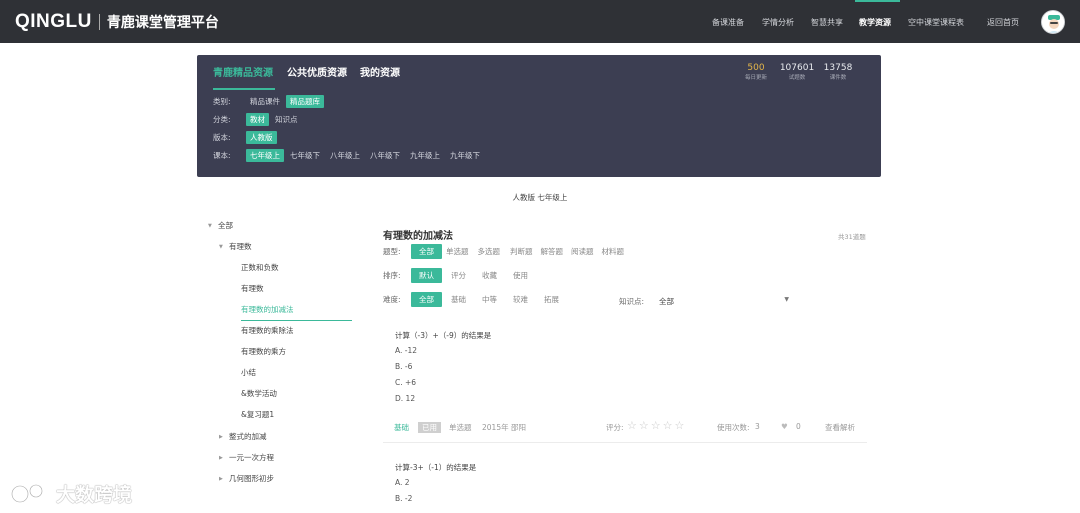 The height and width of the screenshot is (513, 1080). What do you see at coordinates (392, 251) in the screenshot?
I see `filter-label: 题型:` at bounding box center [392, 251].